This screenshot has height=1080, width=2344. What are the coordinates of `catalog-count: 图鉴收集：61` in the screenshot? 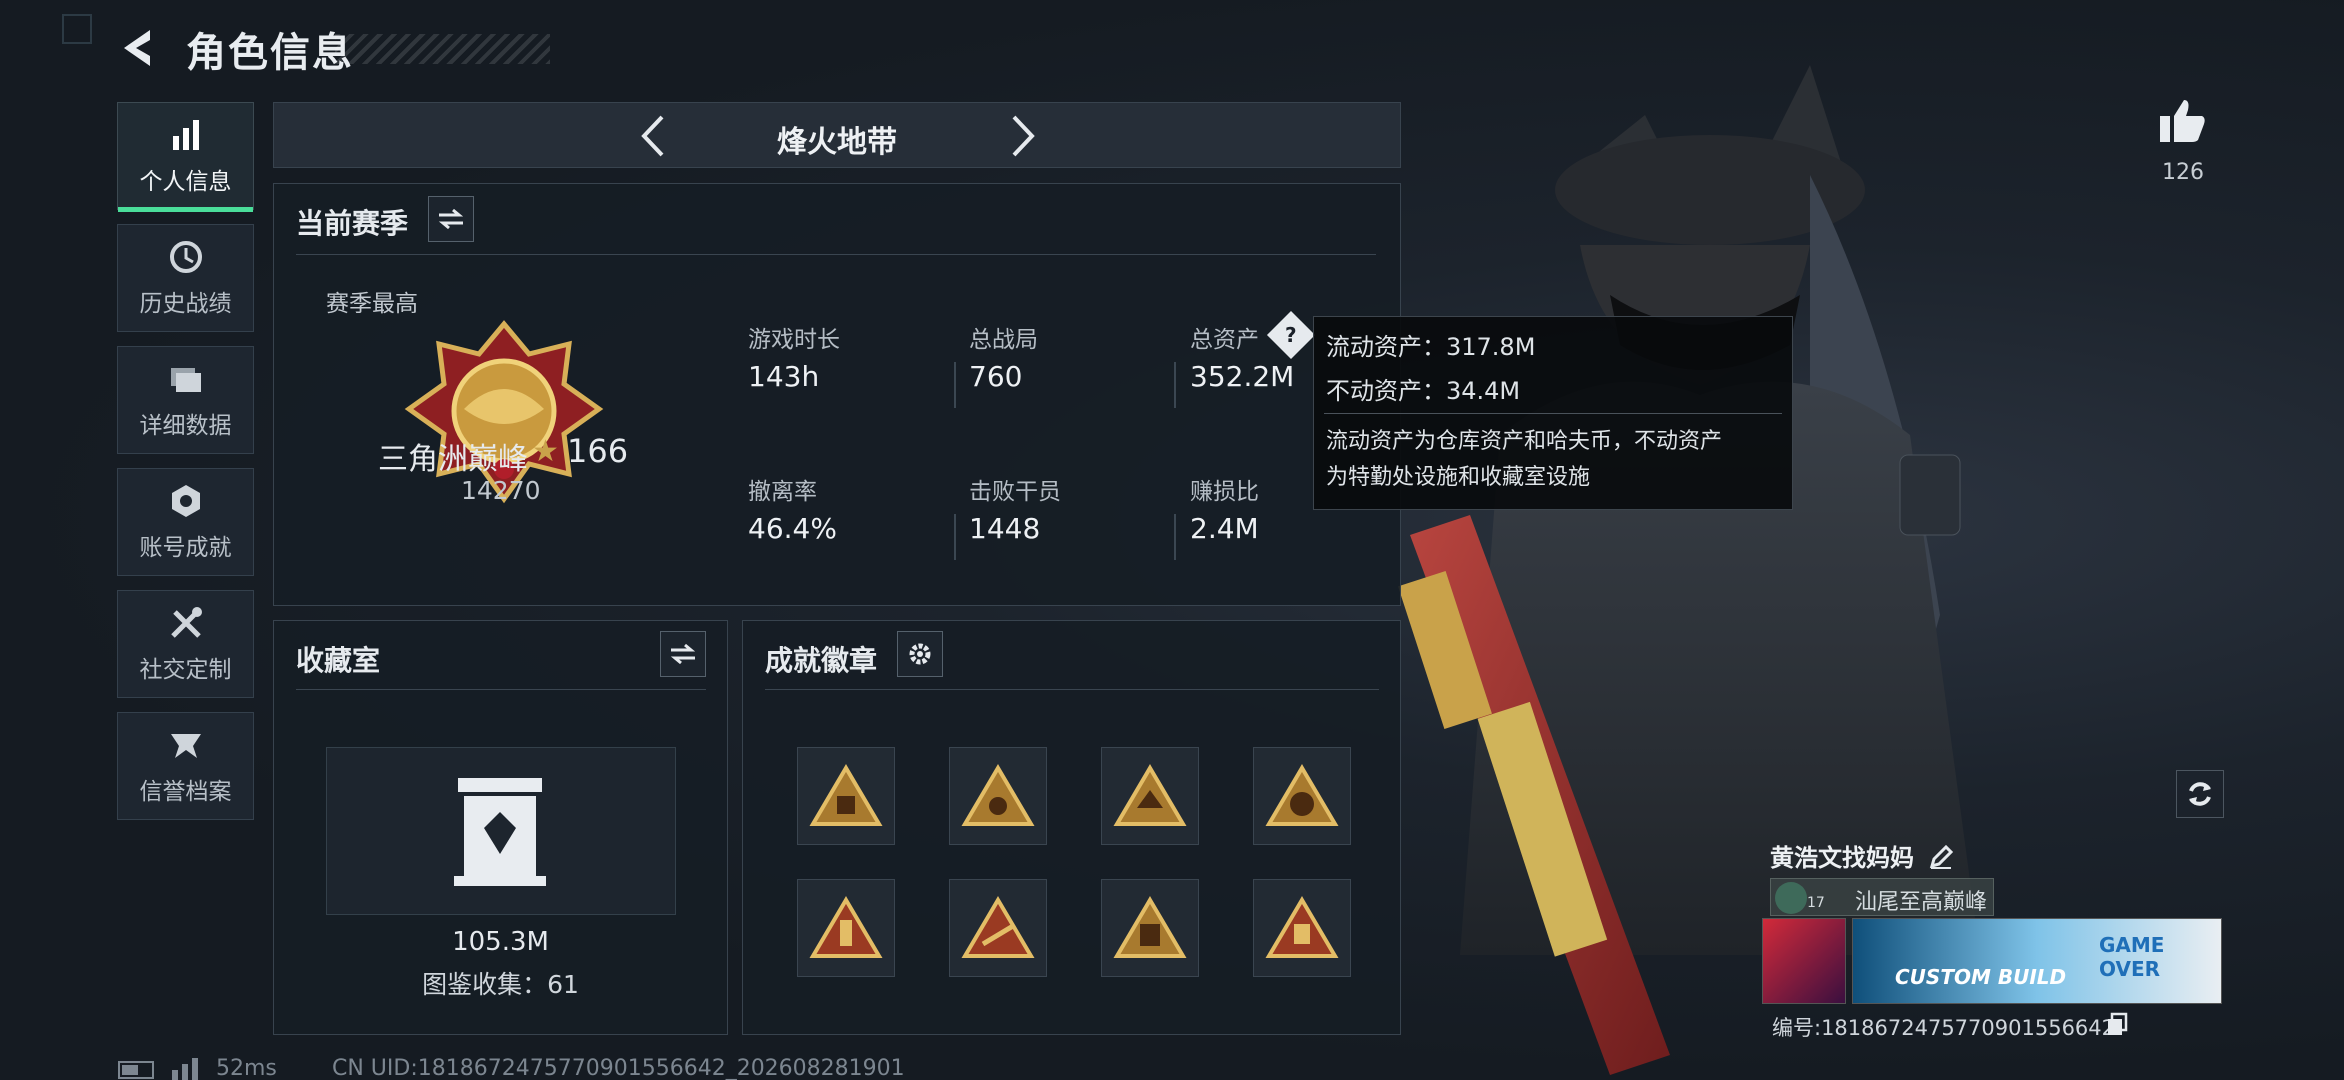 It's located at (500, 984).